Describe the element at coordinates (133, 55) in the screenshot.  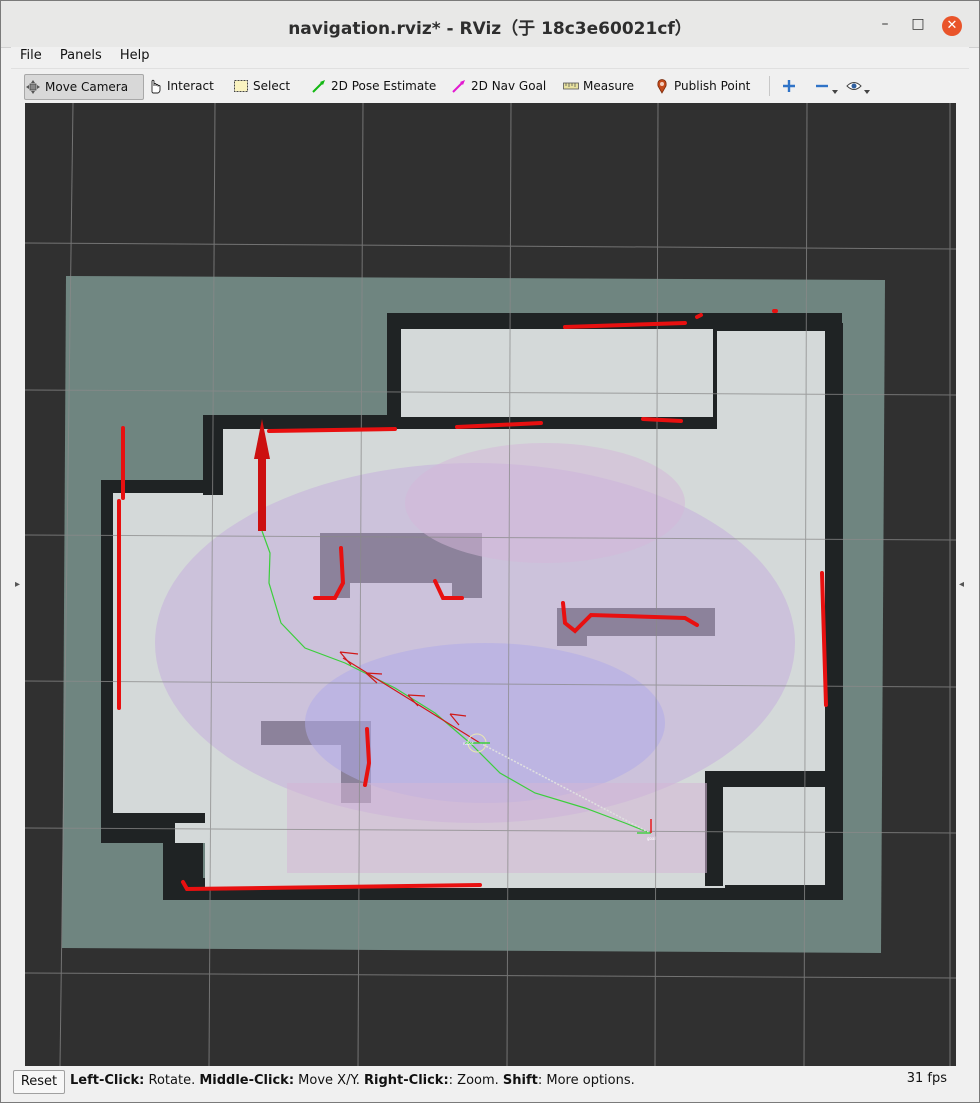
I see `menu-help: Help` at that location.